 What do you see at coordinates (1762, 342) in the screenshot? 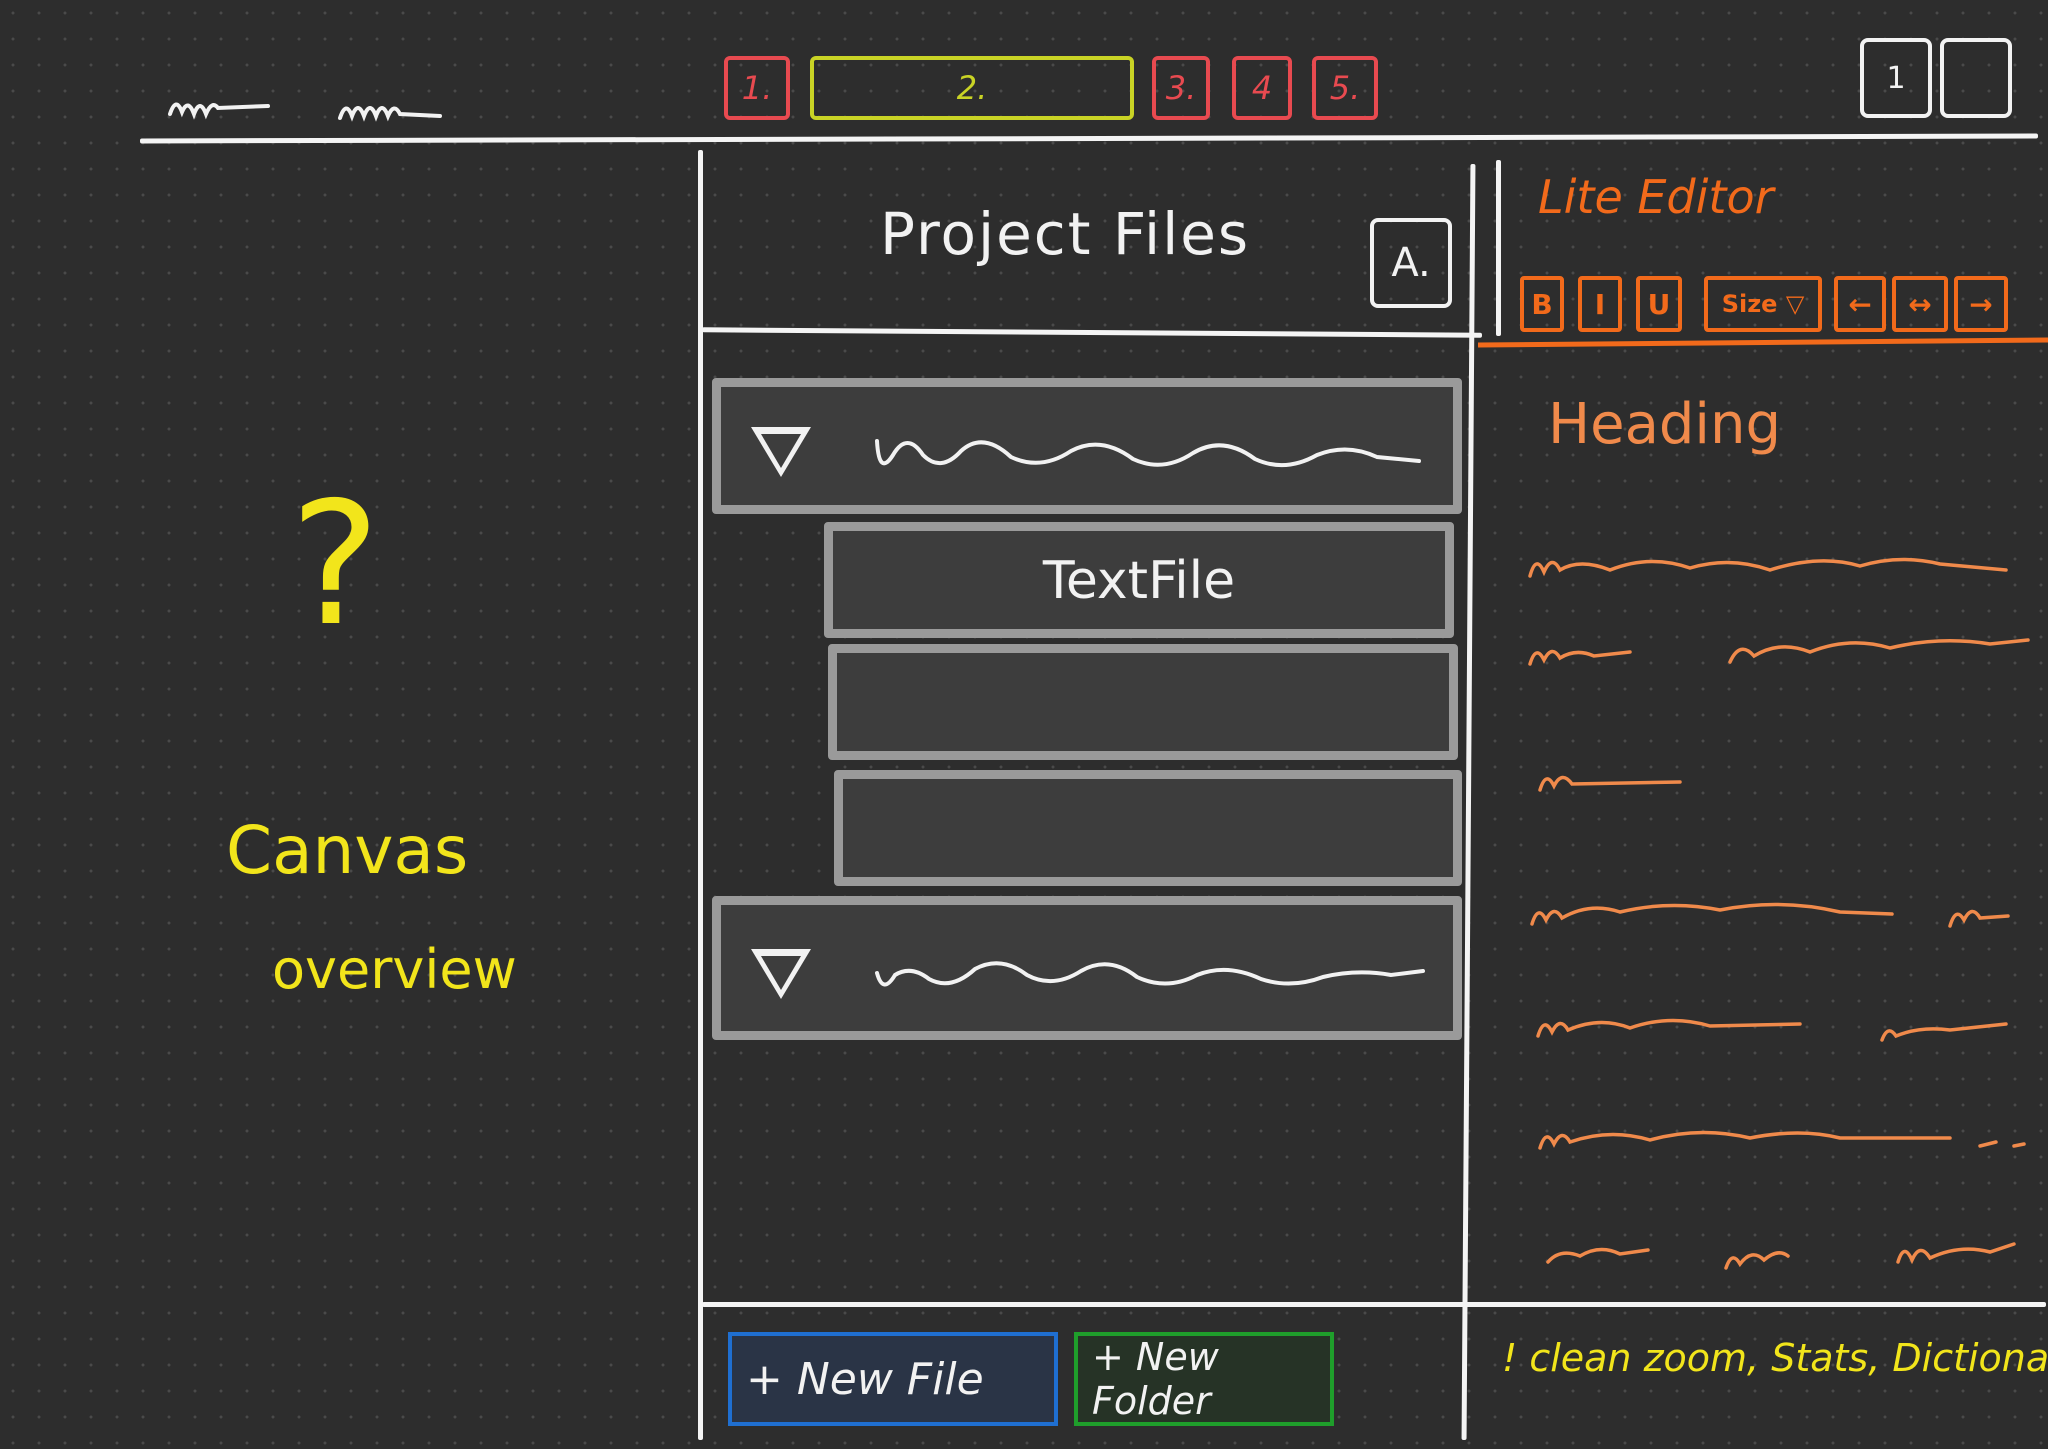
I see `editor-toolbar-divider` at bounding box center [1762, 342].